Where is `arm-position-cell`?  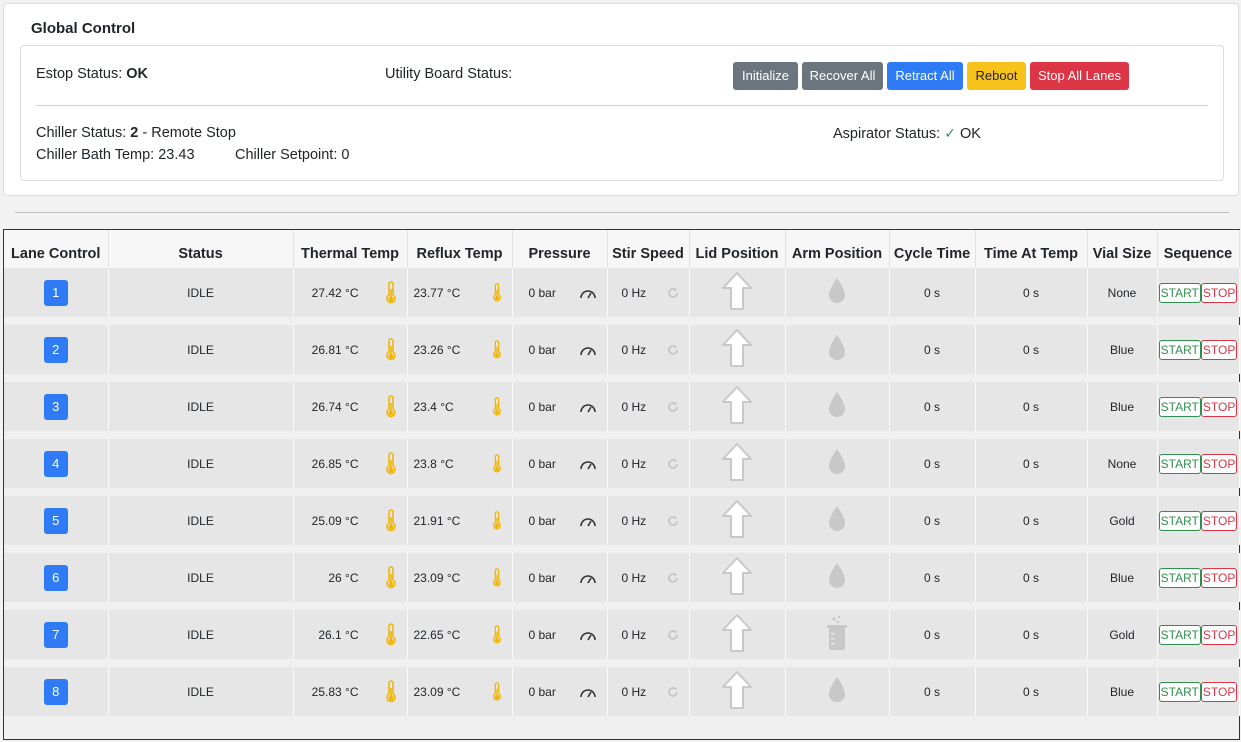
arm-position-cell is located at coordinates (837, 292).